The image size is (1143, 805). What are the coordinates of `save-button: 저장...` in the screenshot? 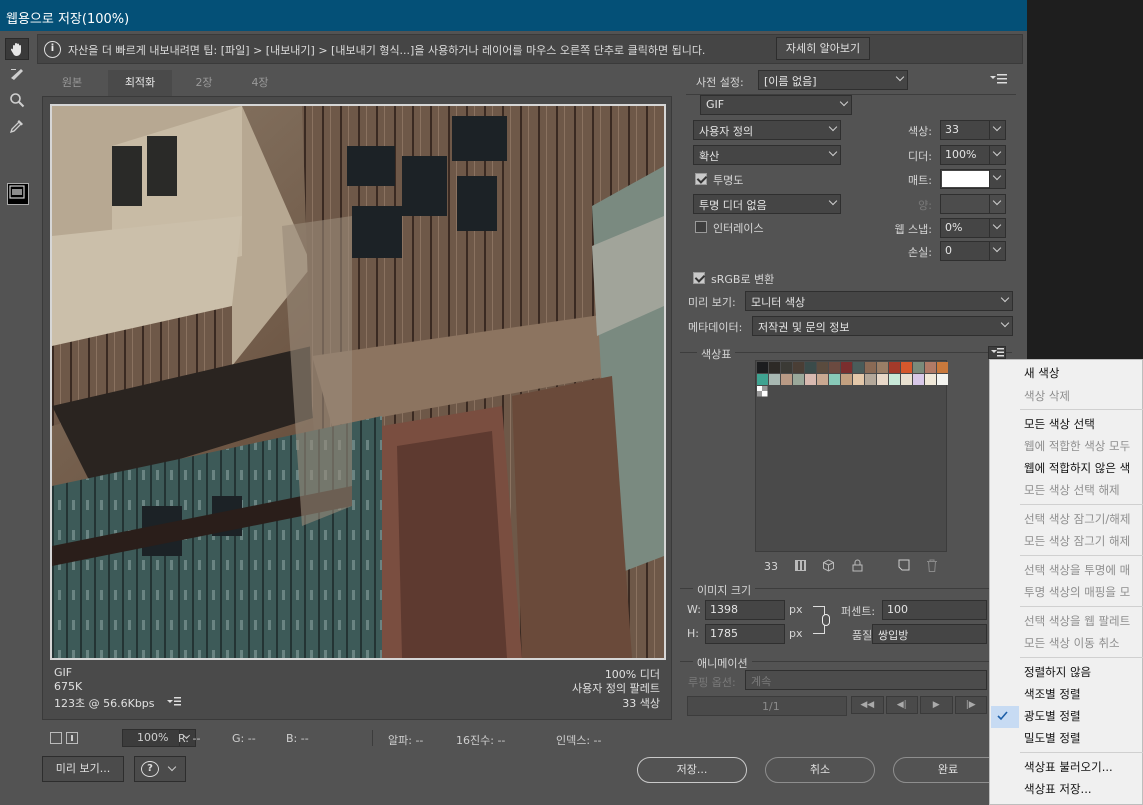 It's located at (692, 770).